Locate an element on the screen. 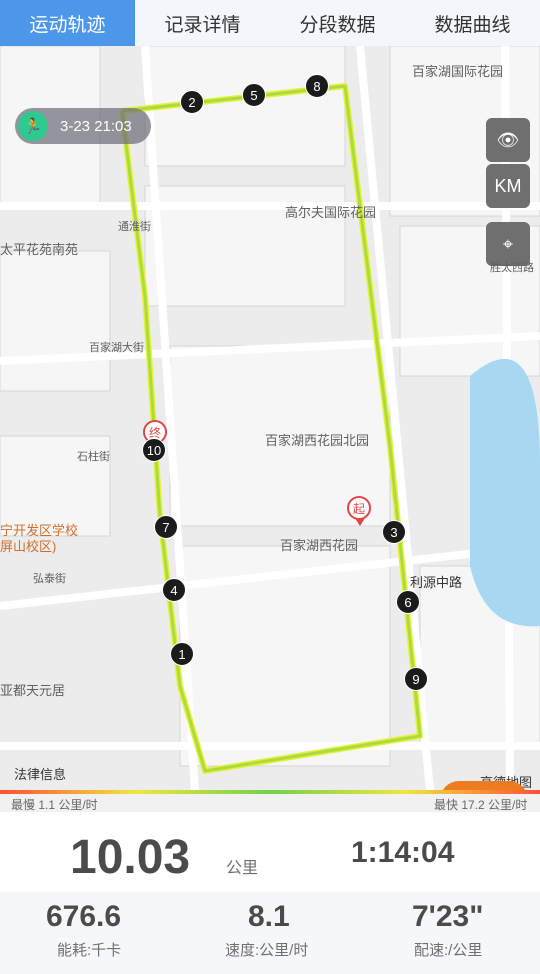  map-pin-icon: ⌖ is located at coordinates (508, 243).